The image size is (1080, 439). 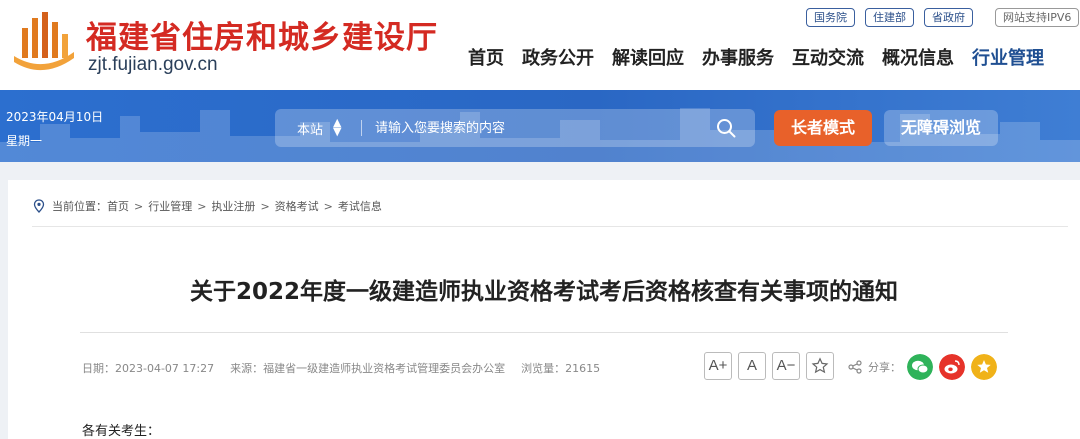 What do you see at coordinates (948, 17) in the screenshot?
I see `link-provincial-gov: 省政府` at bounding box center [948, 17].